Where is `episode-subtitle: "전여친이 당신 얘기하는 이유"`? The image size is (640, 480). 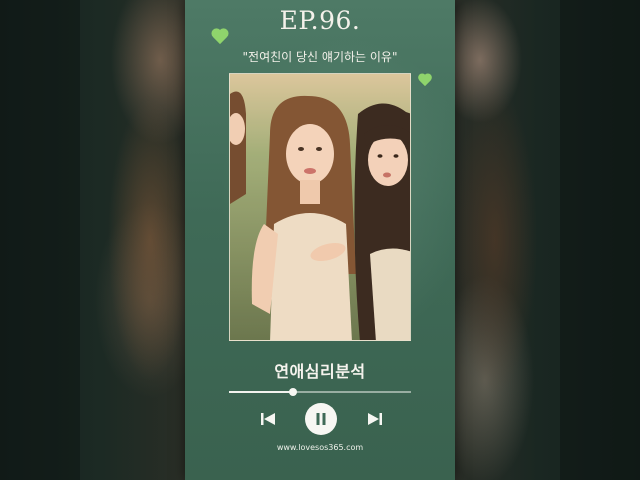
episode-subtitle: "전여친이 당신 얘기하는 이유" is located at coordinates (320, 57).